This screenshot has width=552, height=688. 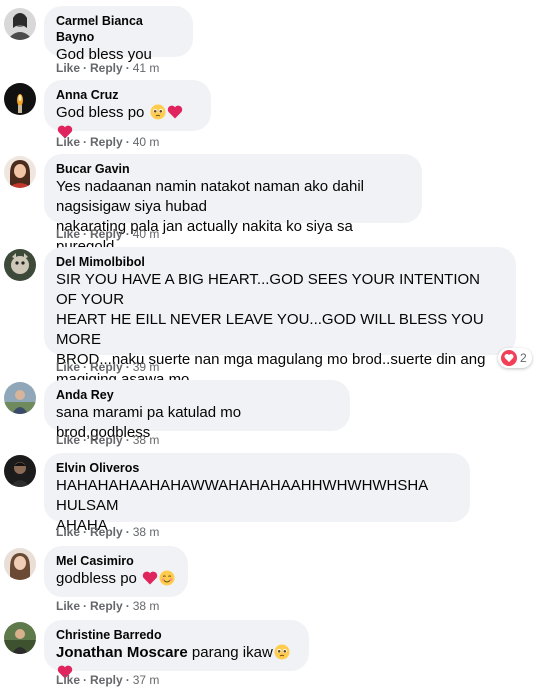 What do you see at coordinates (122, 652) in the screenshot?
I see `mention-link: Jonathan Moscare` at bounding box center [122, 652].